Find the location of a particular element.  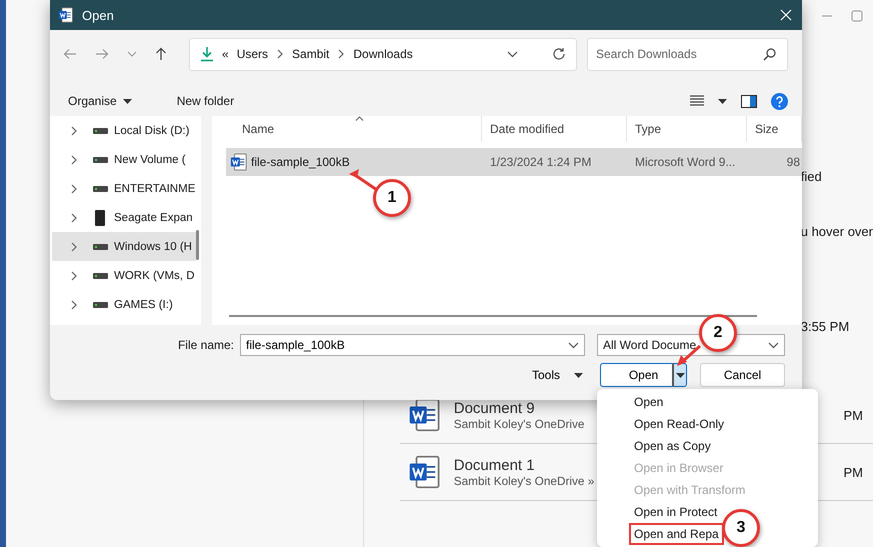

nav-pane-item: New Volume ( is located at coordinates (124, 159).